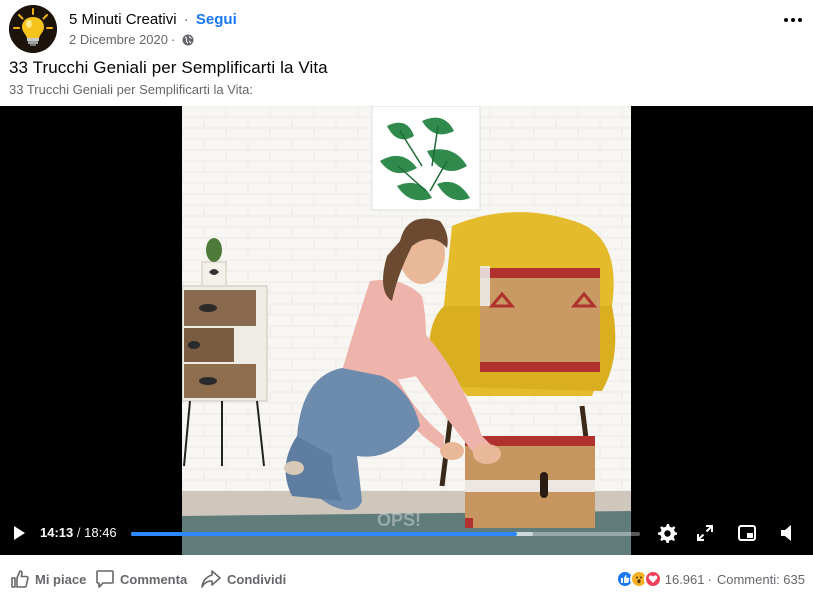 This screenshot has width=813, height=599. Describe the element at coordinates (216, 19) in the screenshot. I see `follow-button: Segui` at that location.